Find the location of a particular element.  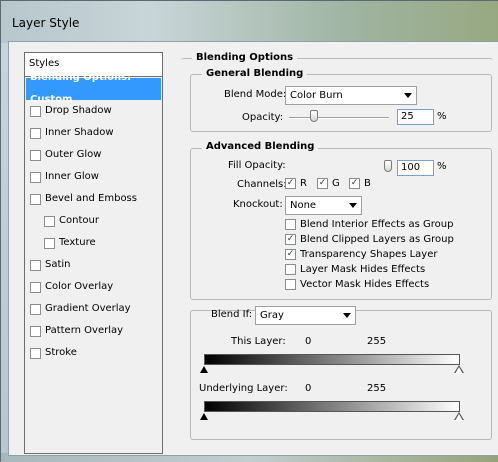

style-item-label: Stroke is located at coordinates (61, 352).